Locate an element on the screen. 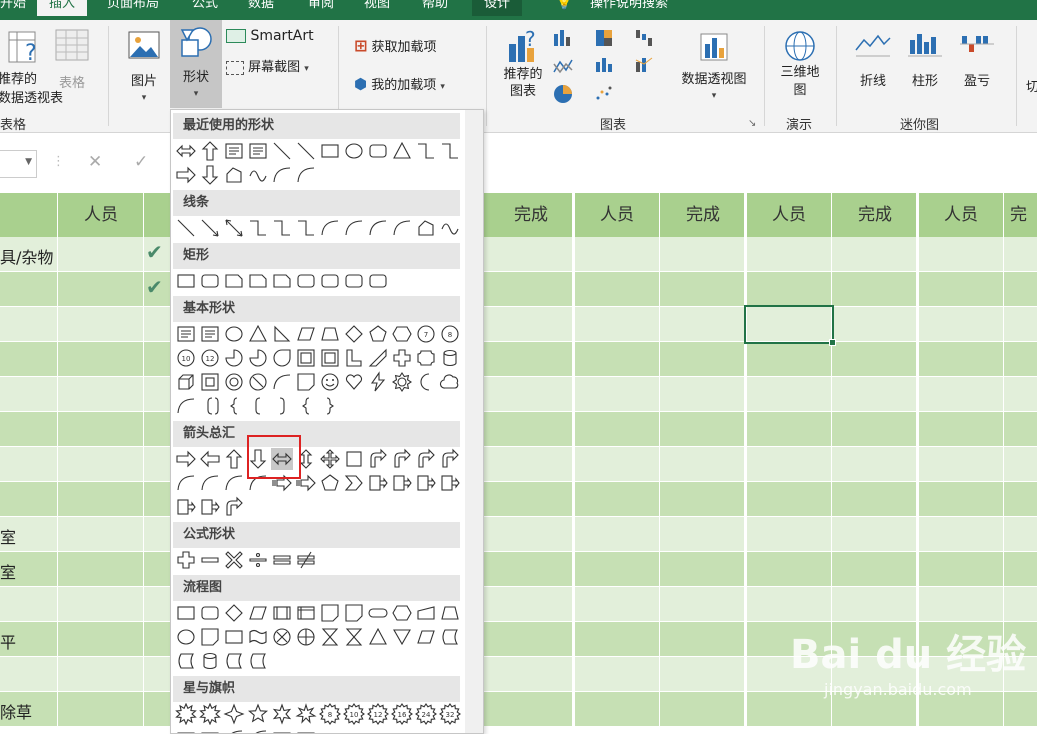 The height and width of the screenshot is (734, 1037). chord-icon is located at coordinates (258, 358).